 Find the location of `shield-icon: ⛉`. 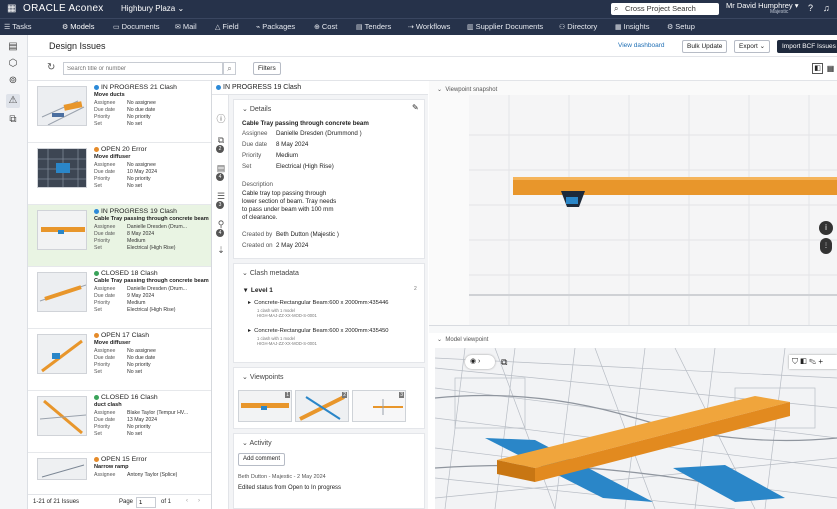

shield-icon: ⛉ is located at coordinates (795, 361).